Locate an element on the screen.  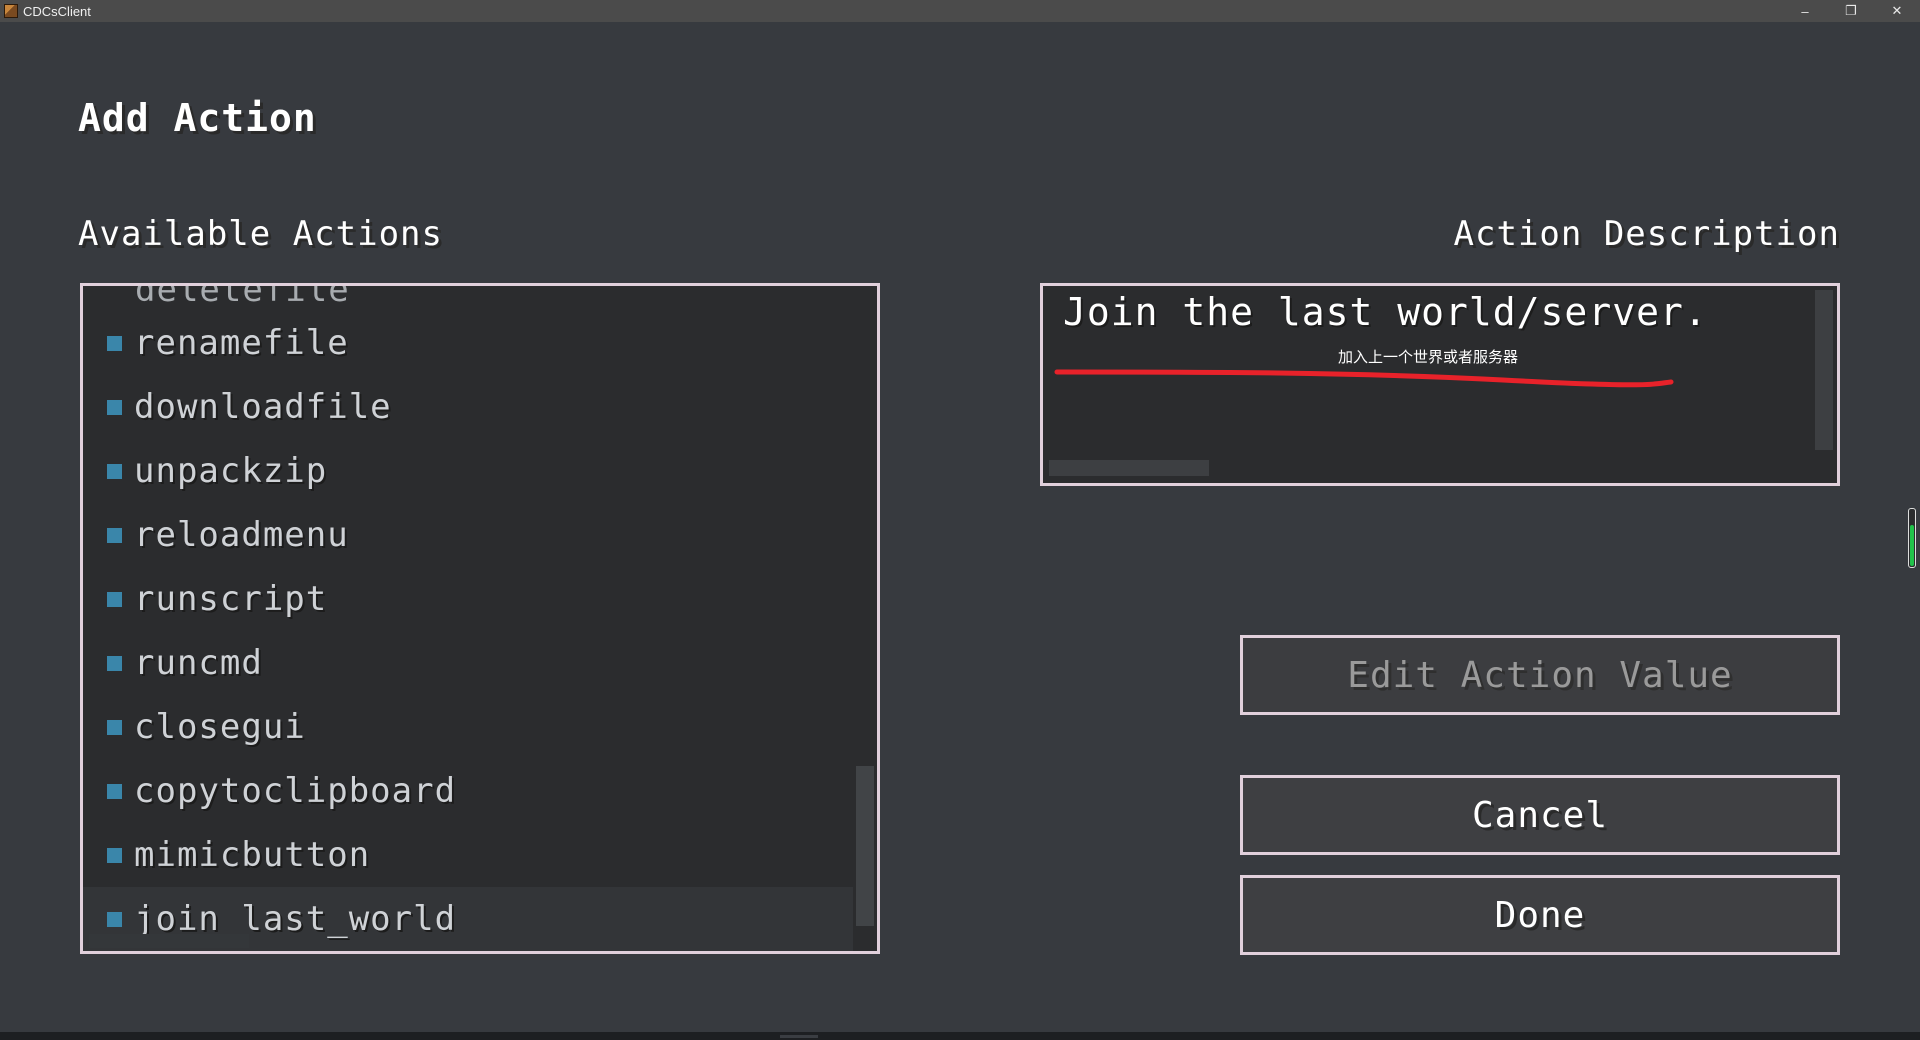
side-indicator is located at coordinates (1912, 538).